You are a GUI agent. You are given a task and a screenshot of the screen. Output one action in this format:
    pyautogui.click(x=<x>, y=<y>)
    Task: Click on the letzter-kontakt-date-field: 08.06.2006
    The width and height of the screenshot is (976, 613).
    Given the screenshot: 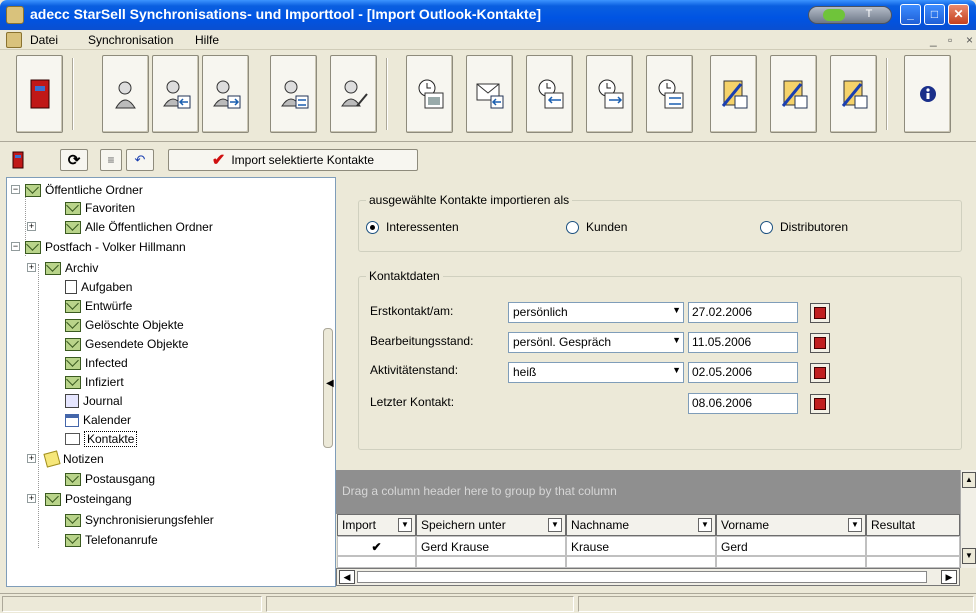 What is the action you would take?
    pyautogui.click(x=743, y=403)
    